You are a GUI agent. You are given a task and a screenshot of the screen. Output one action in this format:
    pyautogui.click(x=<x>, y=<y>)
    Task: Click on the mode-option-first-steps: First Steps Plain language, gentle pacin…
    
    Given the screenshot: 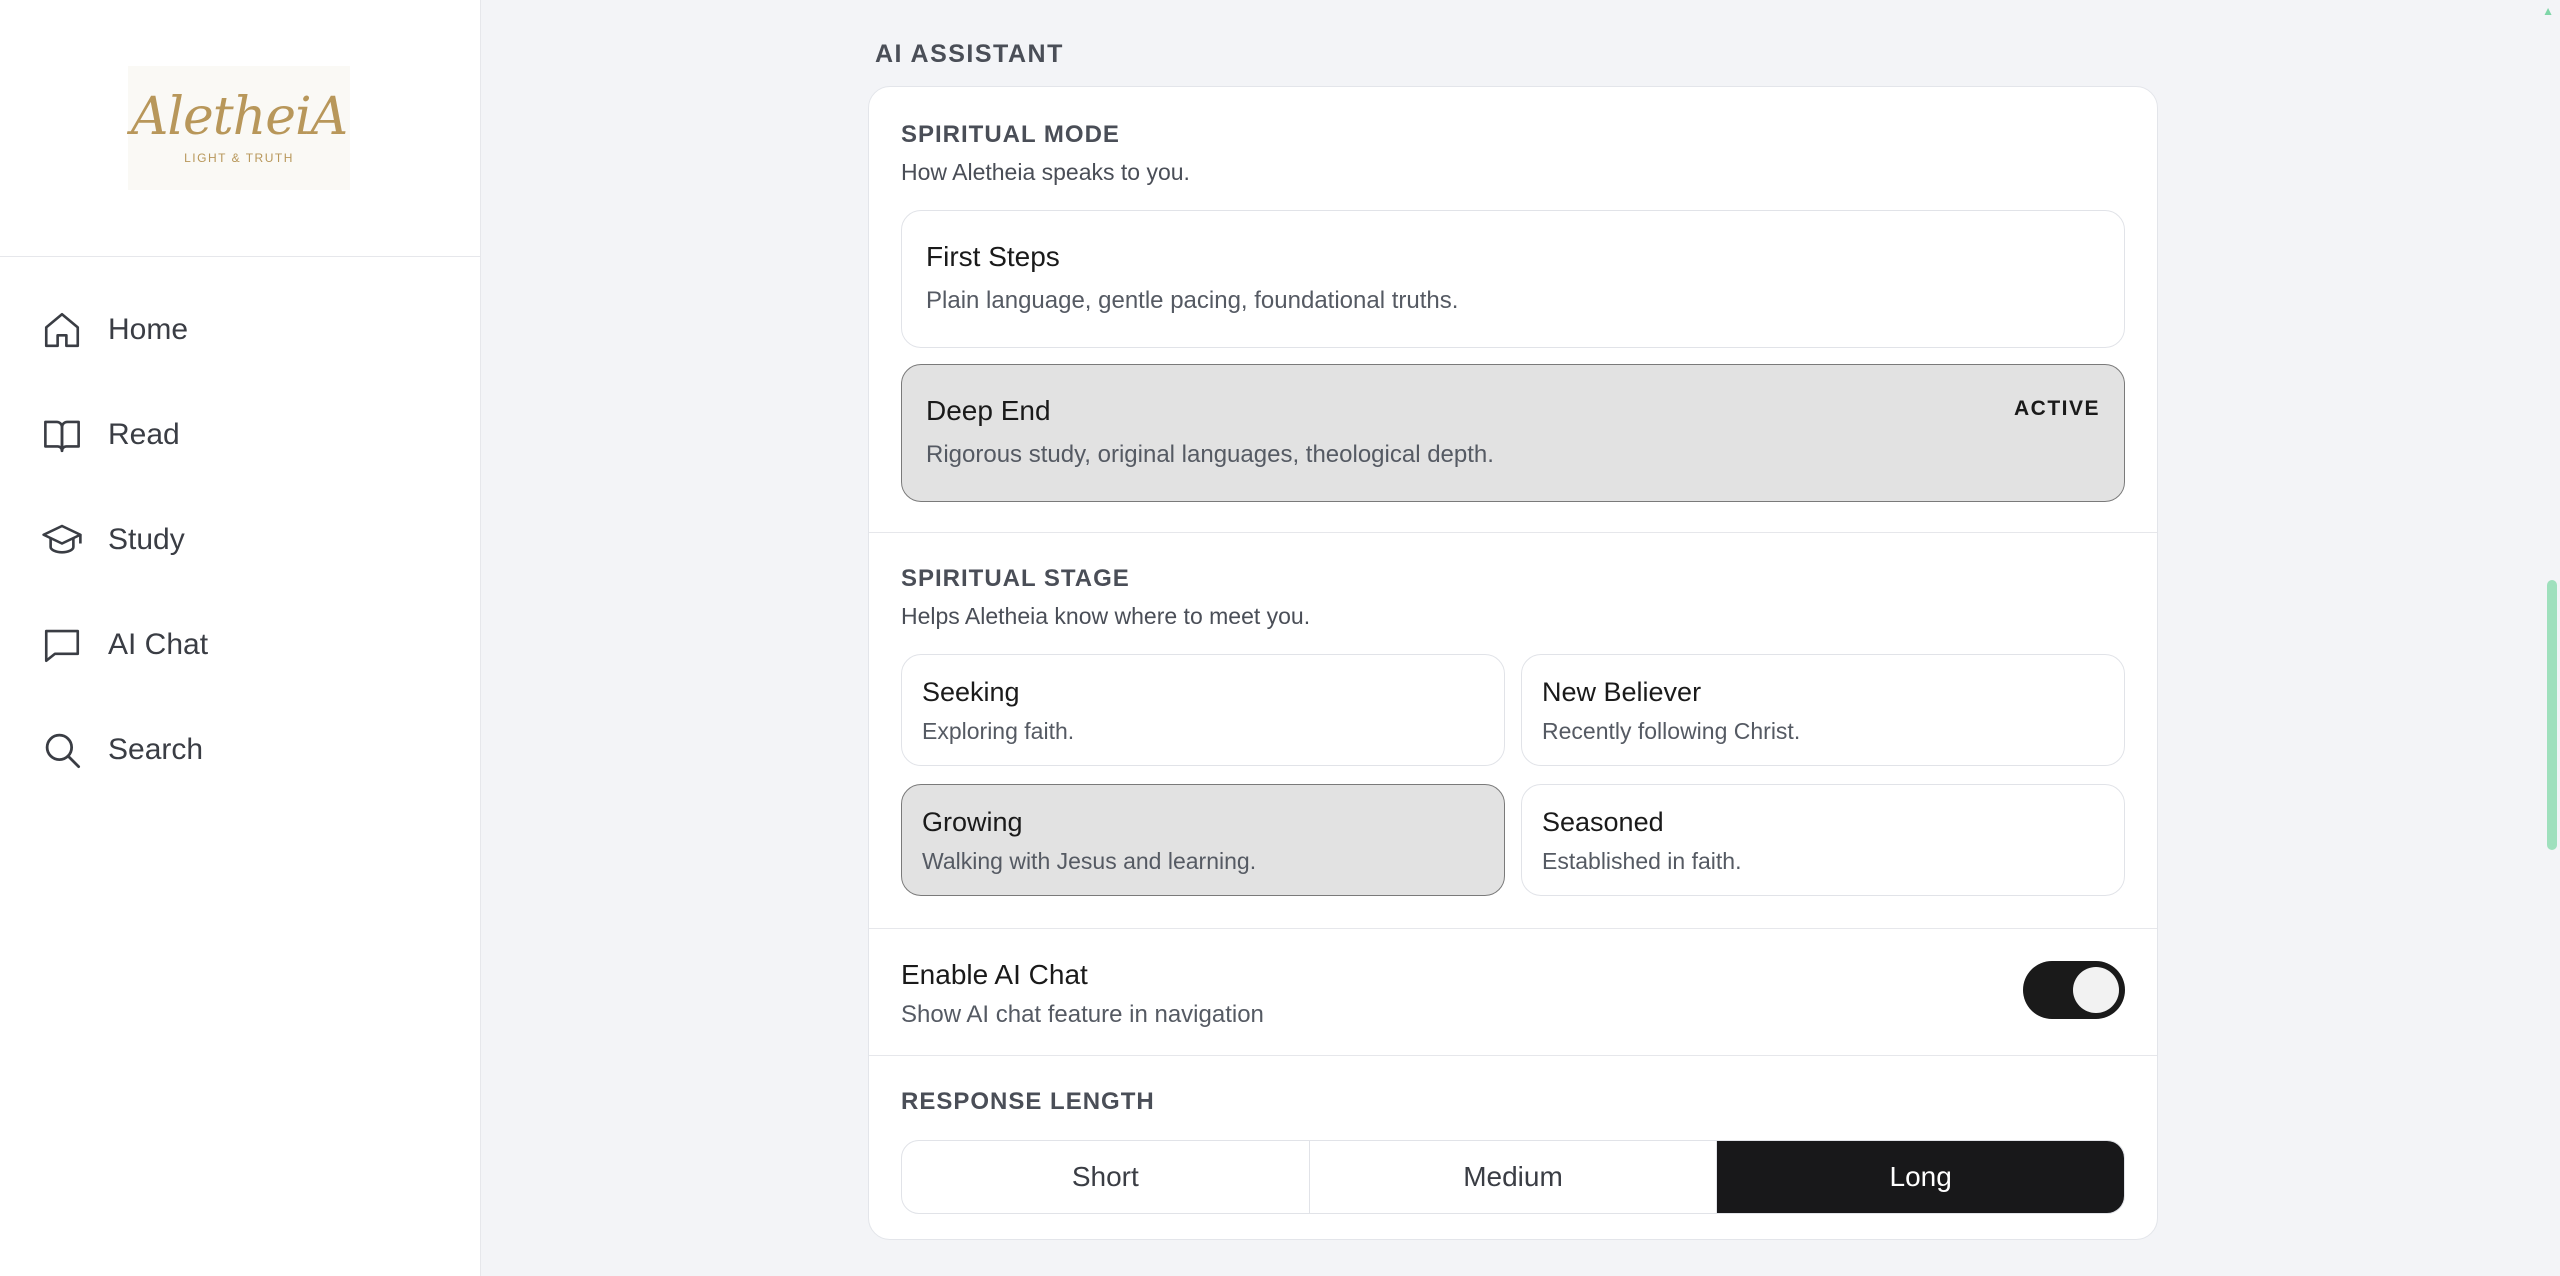 What is the action you would take?
    pyautogui.click(x=1513, y=279)
    